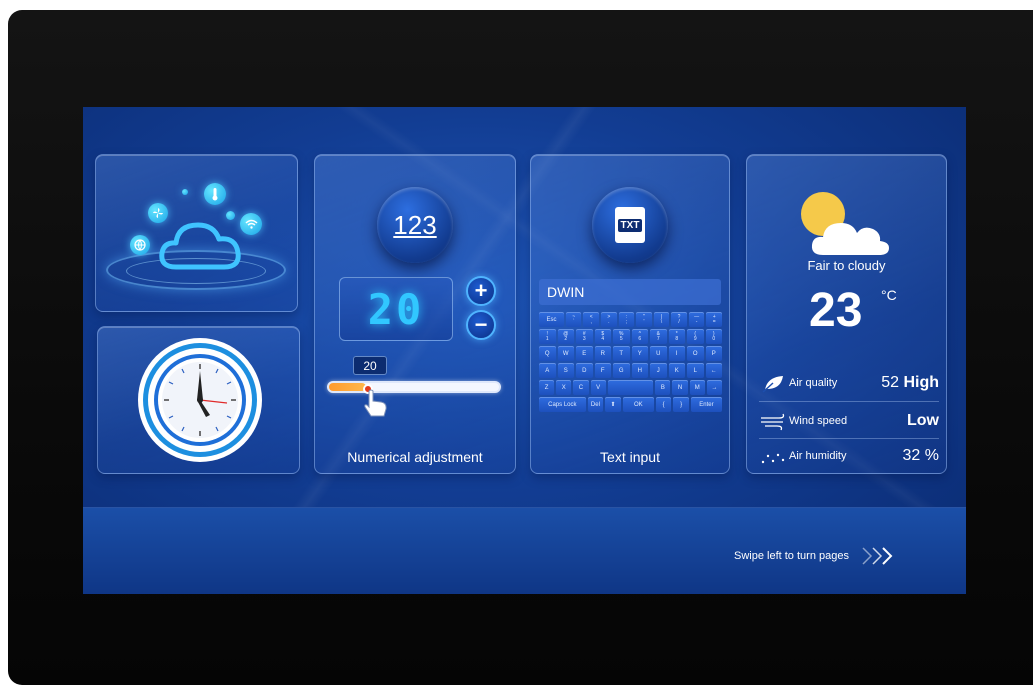 The image size is (1033, 685). I want to click on keyboard-key: ) 0, so click(713, 336).